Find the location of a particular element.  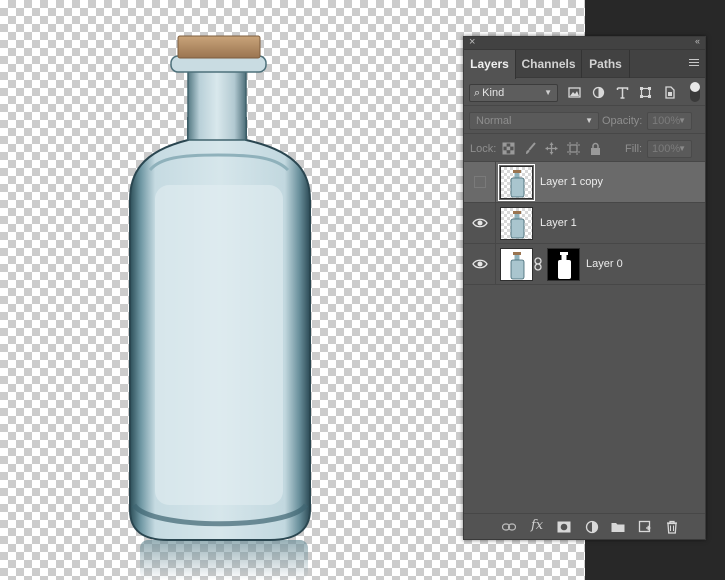

blend-mode-value: Normal is located at coordinates (494, 121).